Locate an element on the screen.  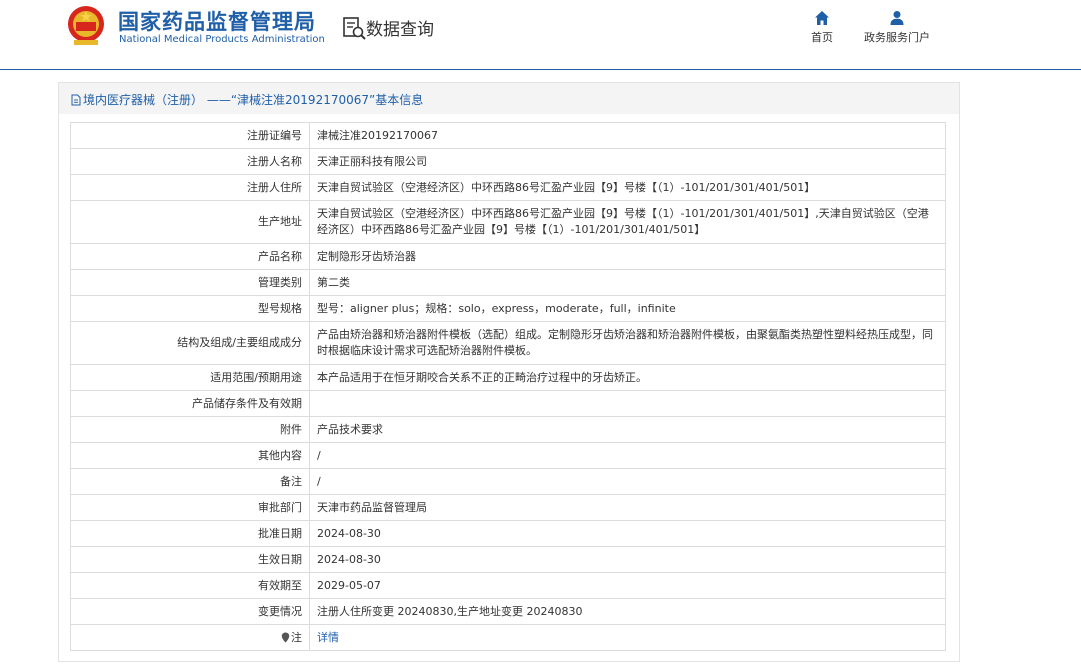
national-emblem-icon is located at coordinates (86, 25).